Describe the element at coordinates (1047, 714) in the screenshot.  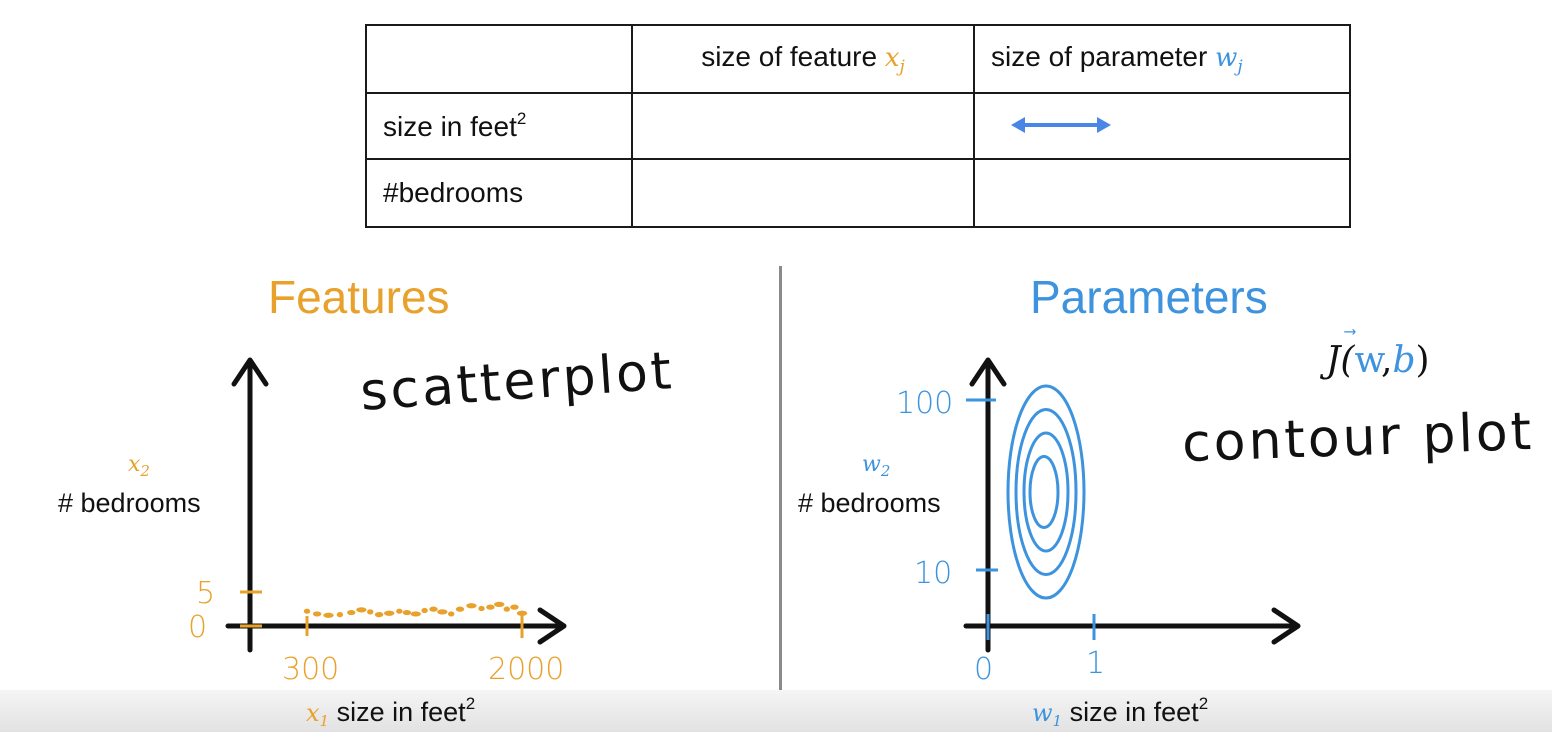
I see `w1-variable: w1` at that location.